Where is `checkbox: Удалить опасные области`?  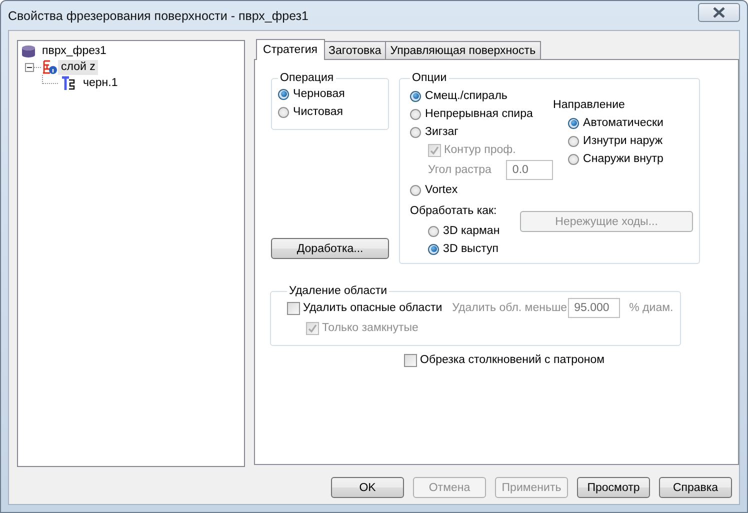 checkbox: Удалить опасные области is located at coordinates (364, 308).